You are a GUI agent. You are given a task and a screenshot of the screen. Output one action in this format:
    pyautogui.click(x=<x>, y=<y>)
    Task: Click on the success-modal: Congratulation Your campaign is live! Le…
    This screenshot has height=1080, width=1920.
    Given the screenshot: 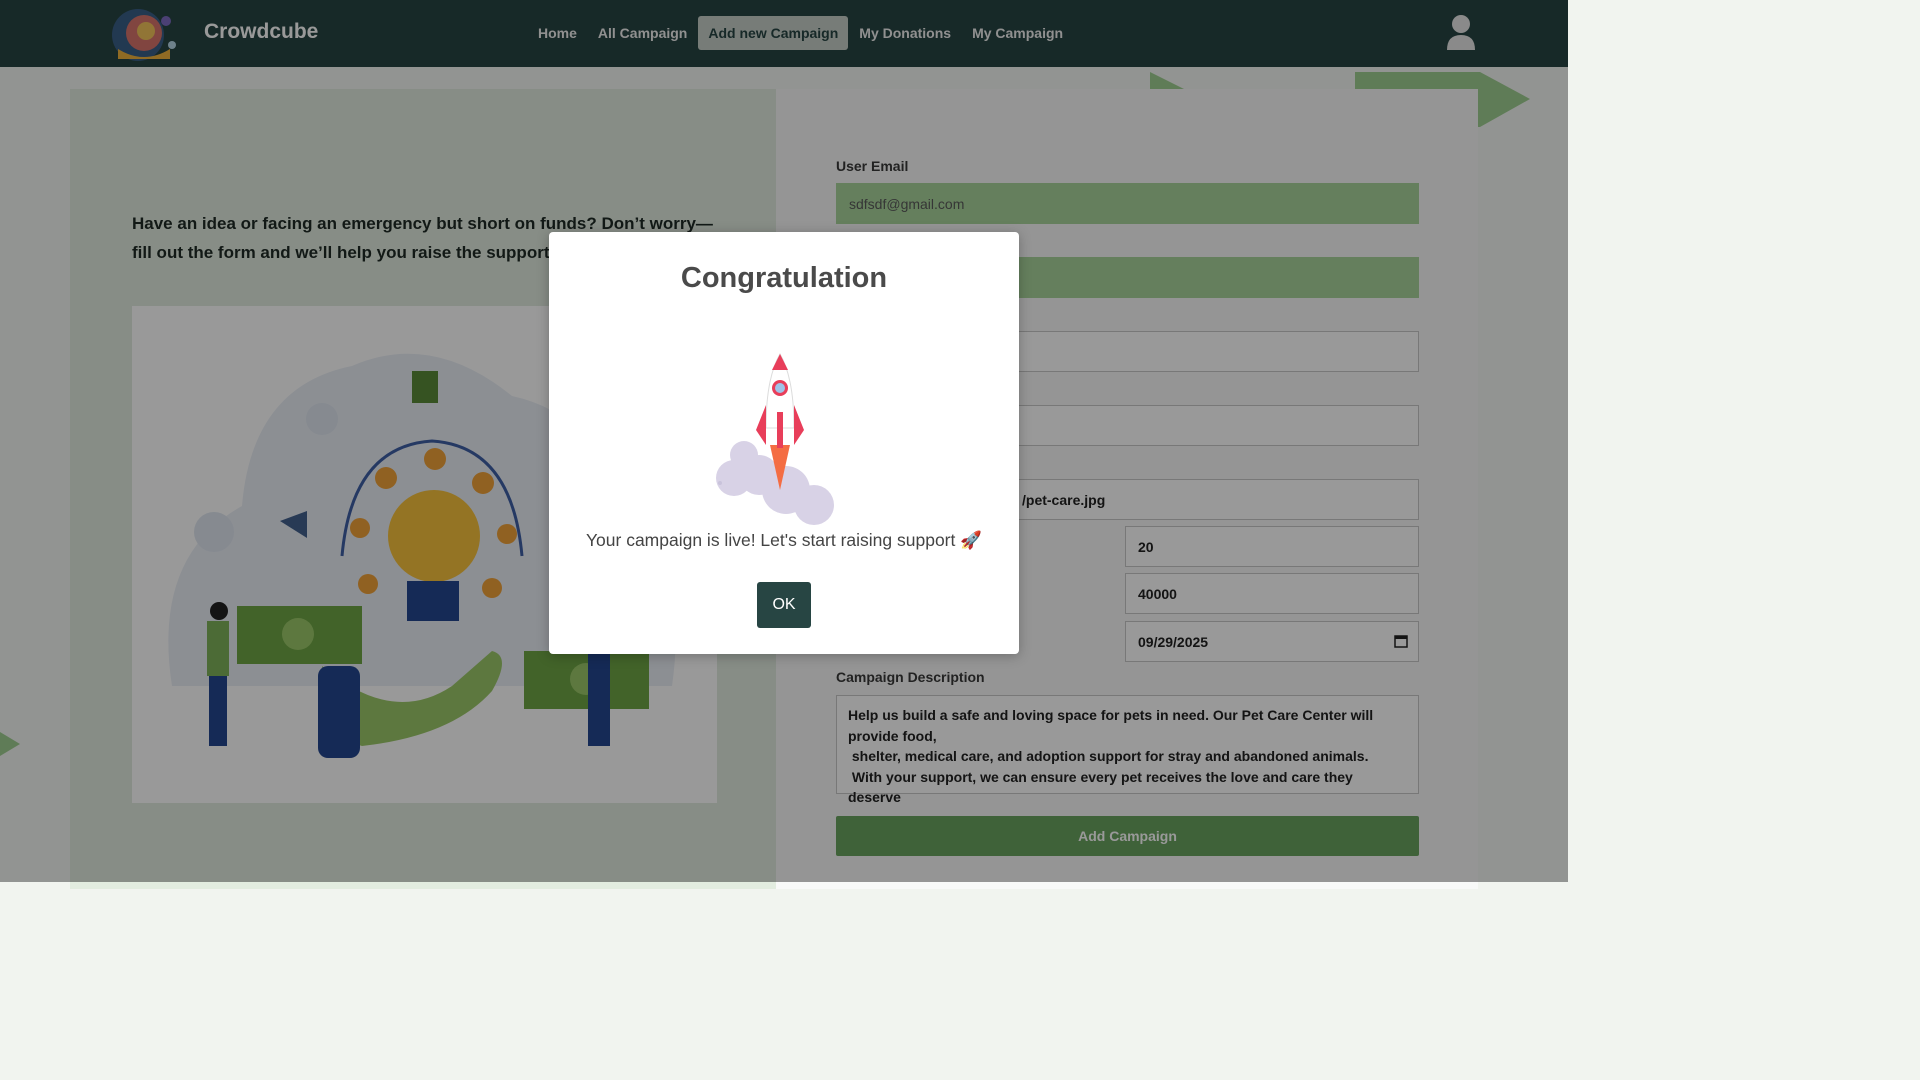 What is the action you would take?
    pyautogui.click(x=784, y=443)
    